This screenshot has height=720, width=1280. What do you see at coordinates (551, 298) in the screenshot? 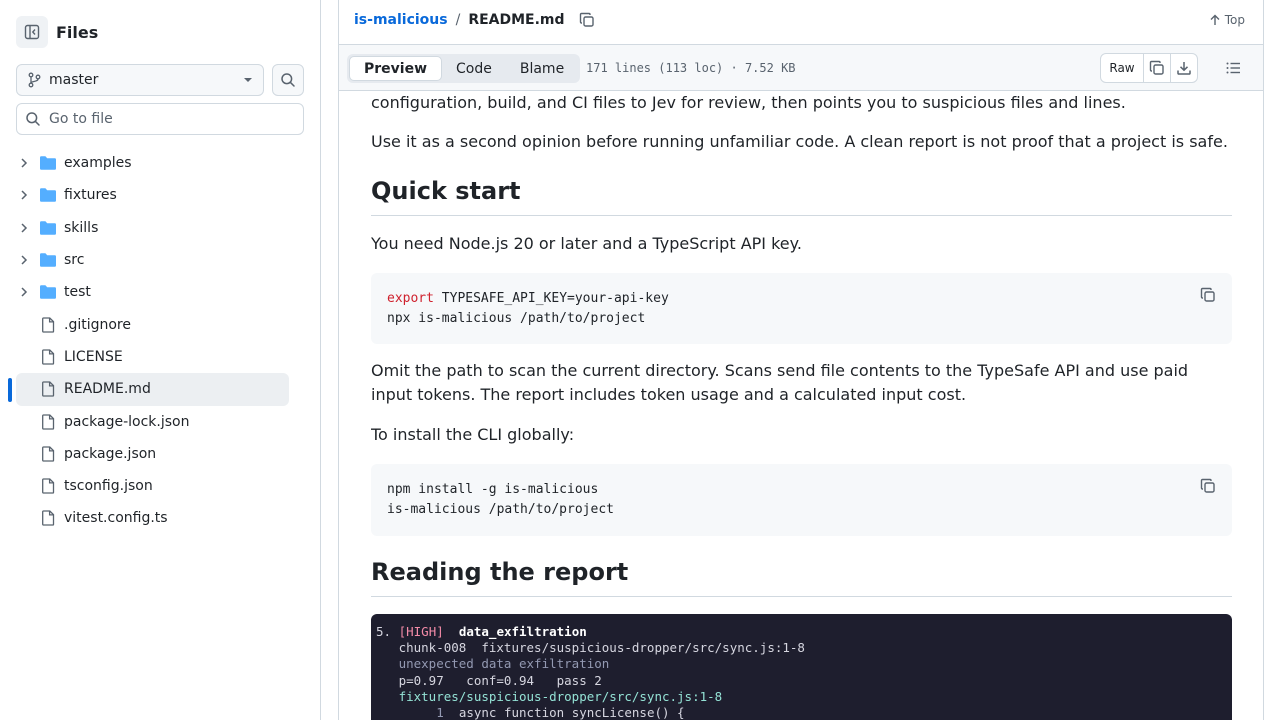
I see `code-text: TYPESAFE_API_KEY=your-api-key` at bounding box center [551, 298].